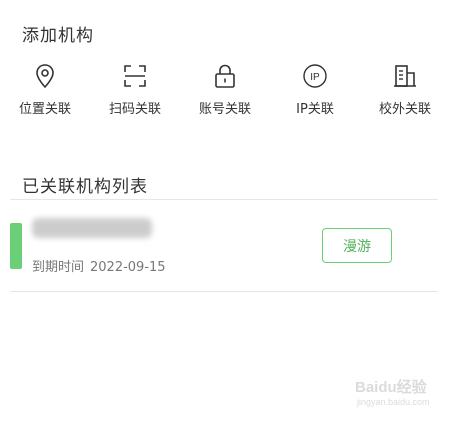 This screenshot has width=470, height=423. What do you see at coordinates (92, 228) in the screenshot?
I see `institution-name-blurred` at bounding box center [92, 228].